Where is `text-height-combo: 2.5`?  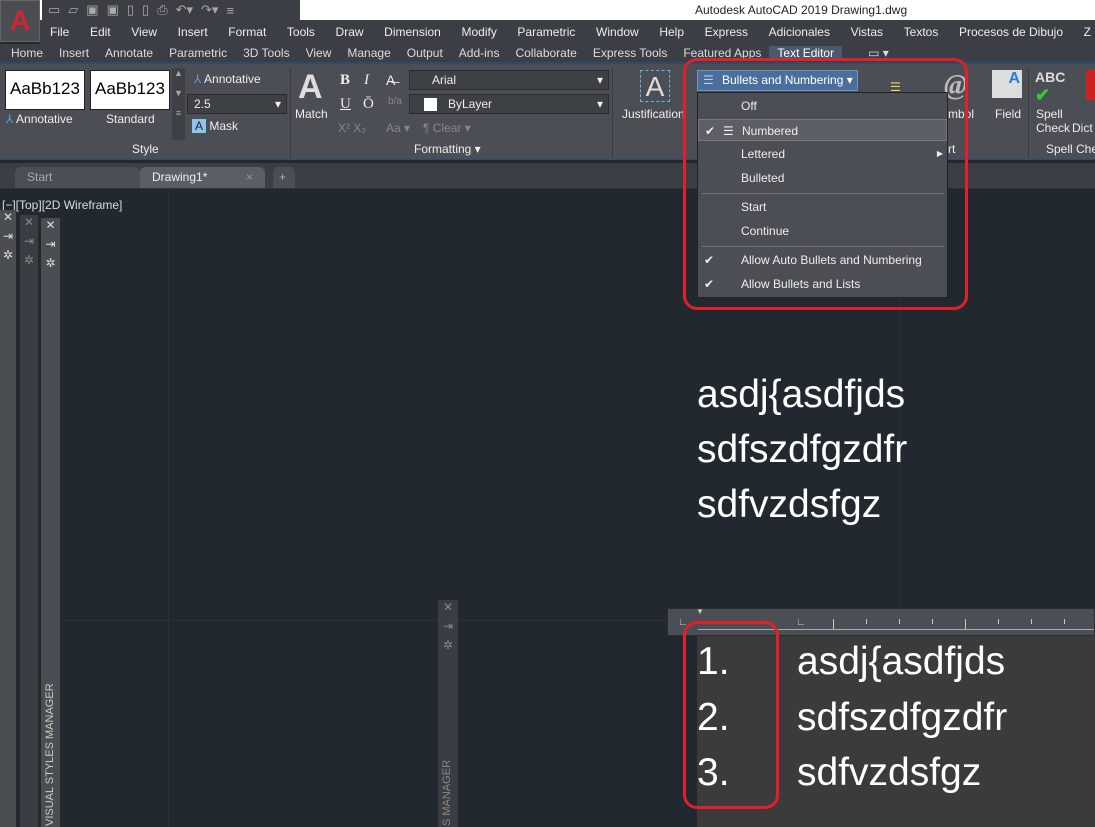
text-height-combo: 2.5 is located at coordinates (237, 104).